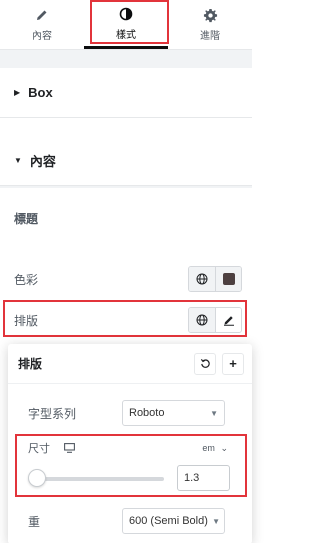  What do you see at coordinates (224, 447) in the screenshot?
I see `chevron-down-icon: ⌄` at bounding box center [224, 447].